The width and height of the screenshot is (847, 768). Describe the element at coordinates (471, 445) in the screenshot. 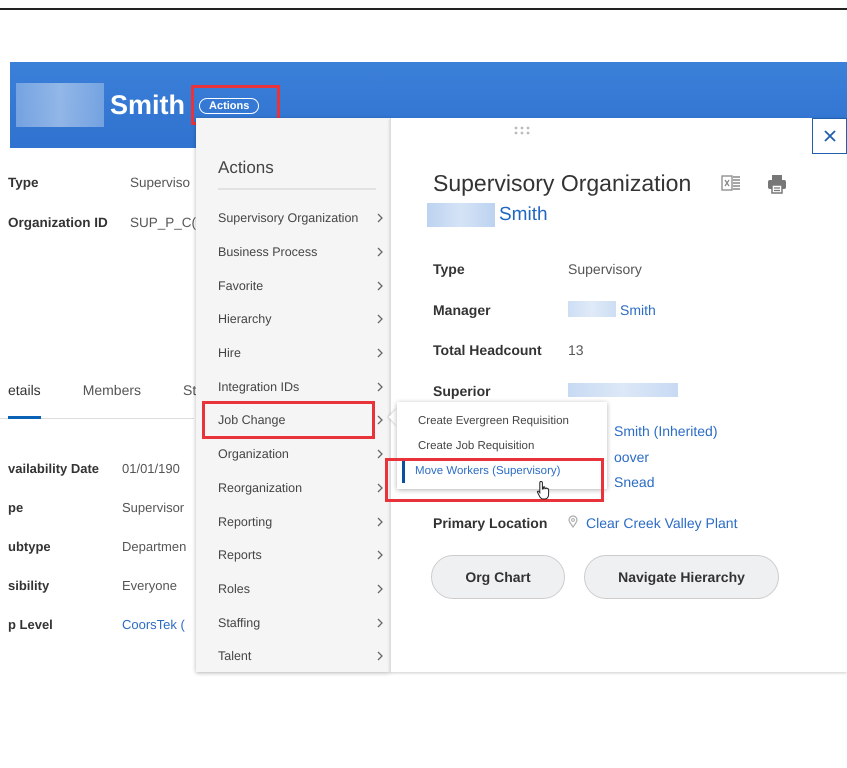

I see `submenu-item: Create Job Requisition` at that location.